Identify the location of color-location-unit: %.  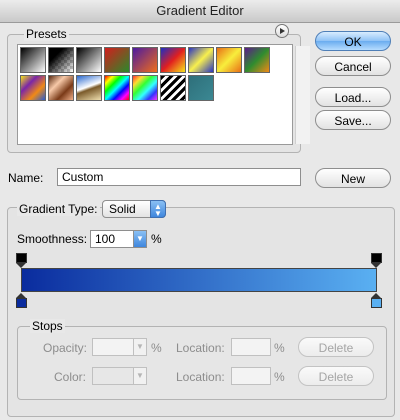
(279, 377).